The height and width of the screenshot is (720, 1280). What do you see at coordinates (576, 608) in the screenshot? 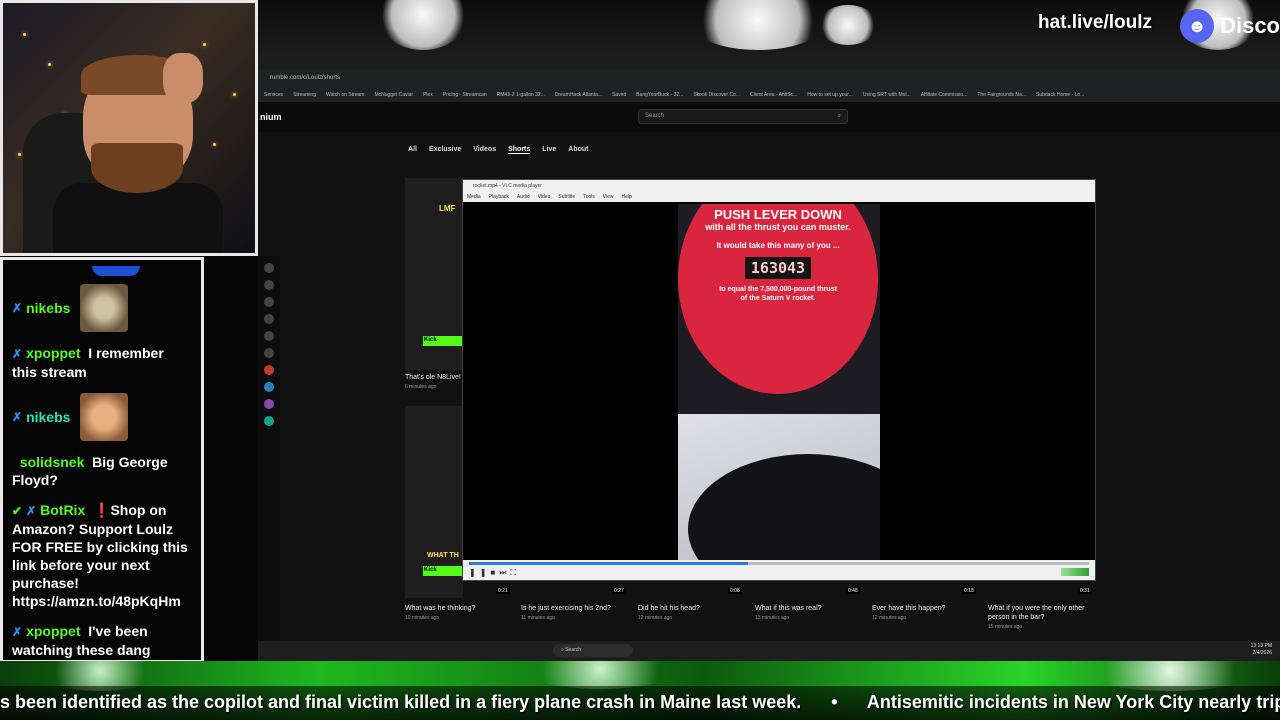
I see `video-title: Is he just exercising his 2nd?` at bounding box center [576, 608].